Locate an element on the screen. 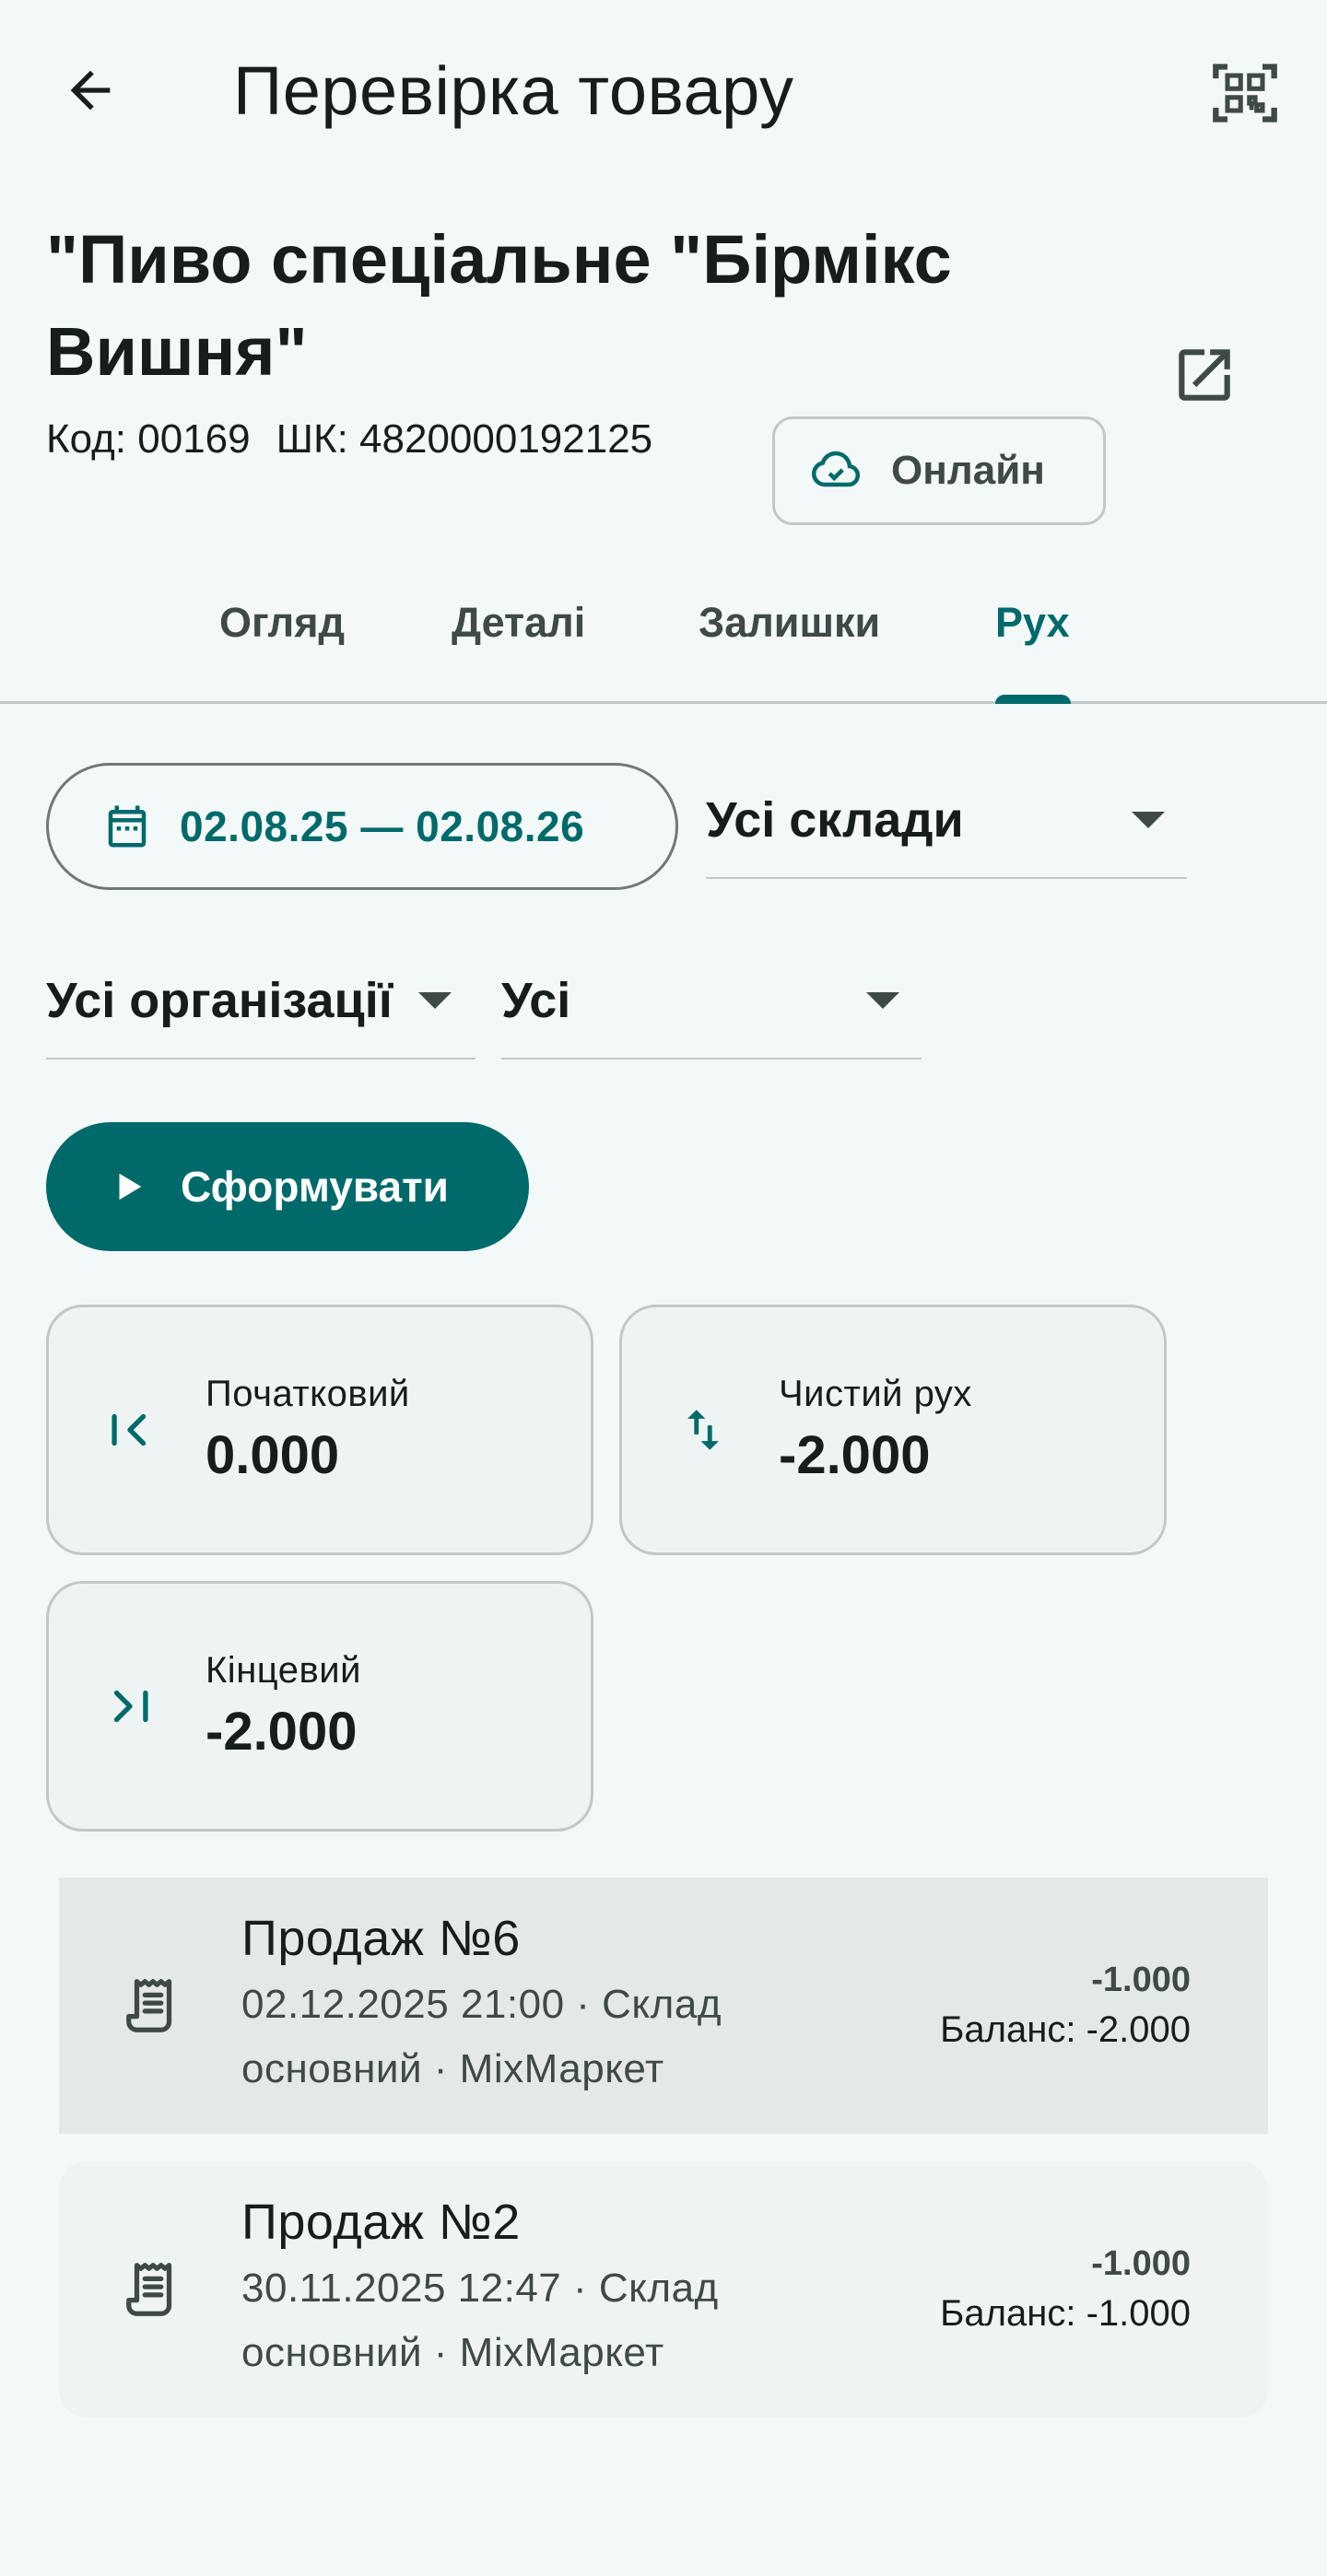 The width and height of the screenshot is (1327, 2576). swap-vert-icon is located at coordinates (703, 1429).